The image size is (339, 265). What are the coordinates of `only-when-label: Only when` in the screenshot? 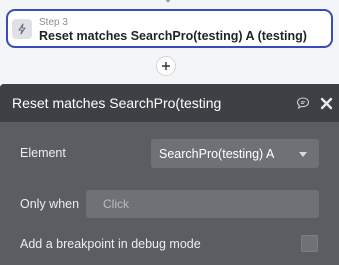 It's located at (50, 204).